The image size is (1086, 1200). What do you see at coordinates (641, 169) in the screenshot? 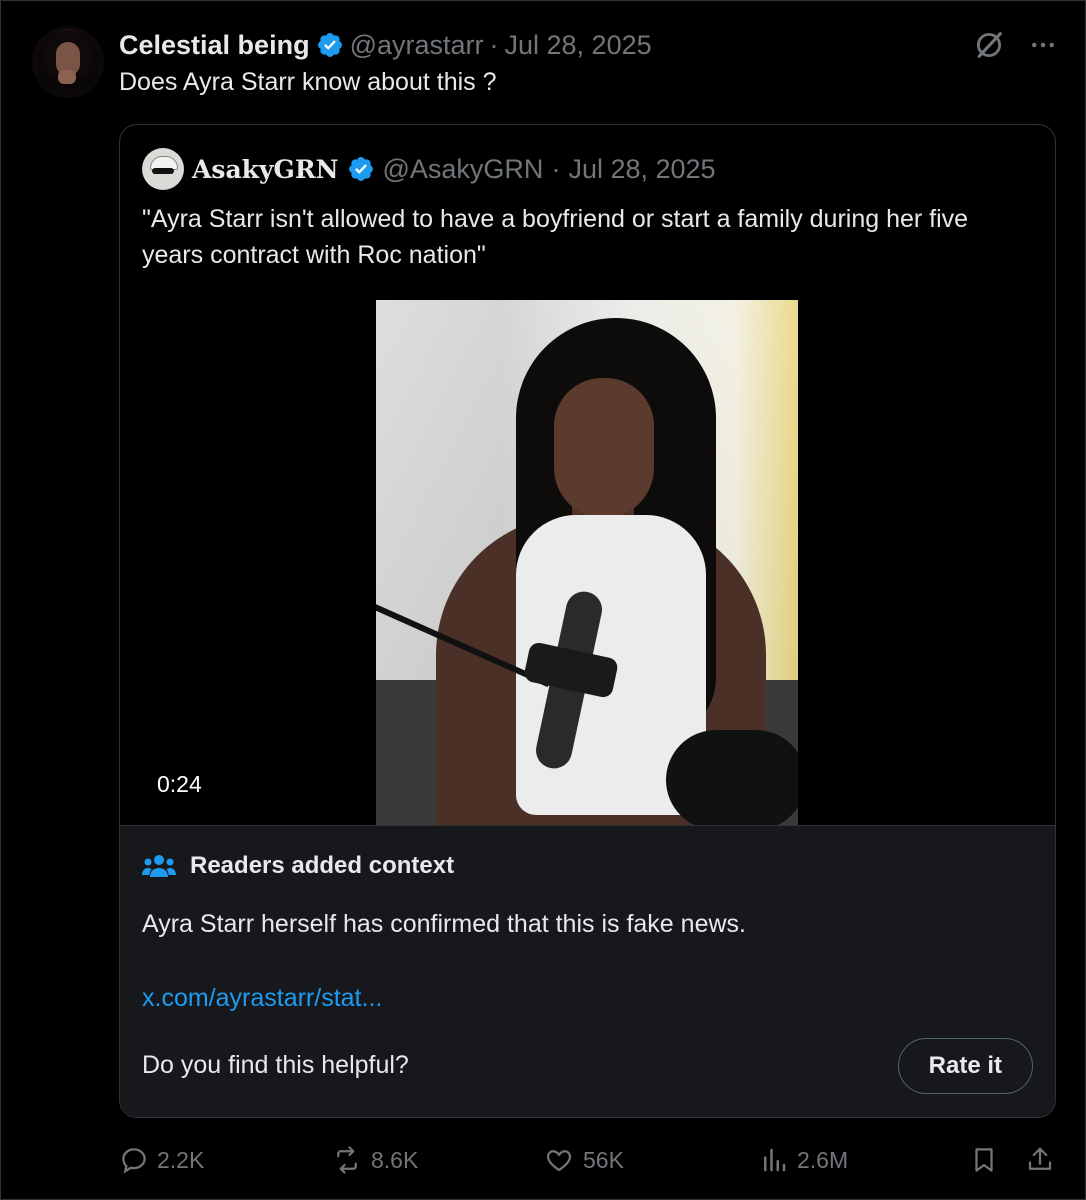
I see `quoted-date: Jul 28, 2025` at bounding box center [641, 169].